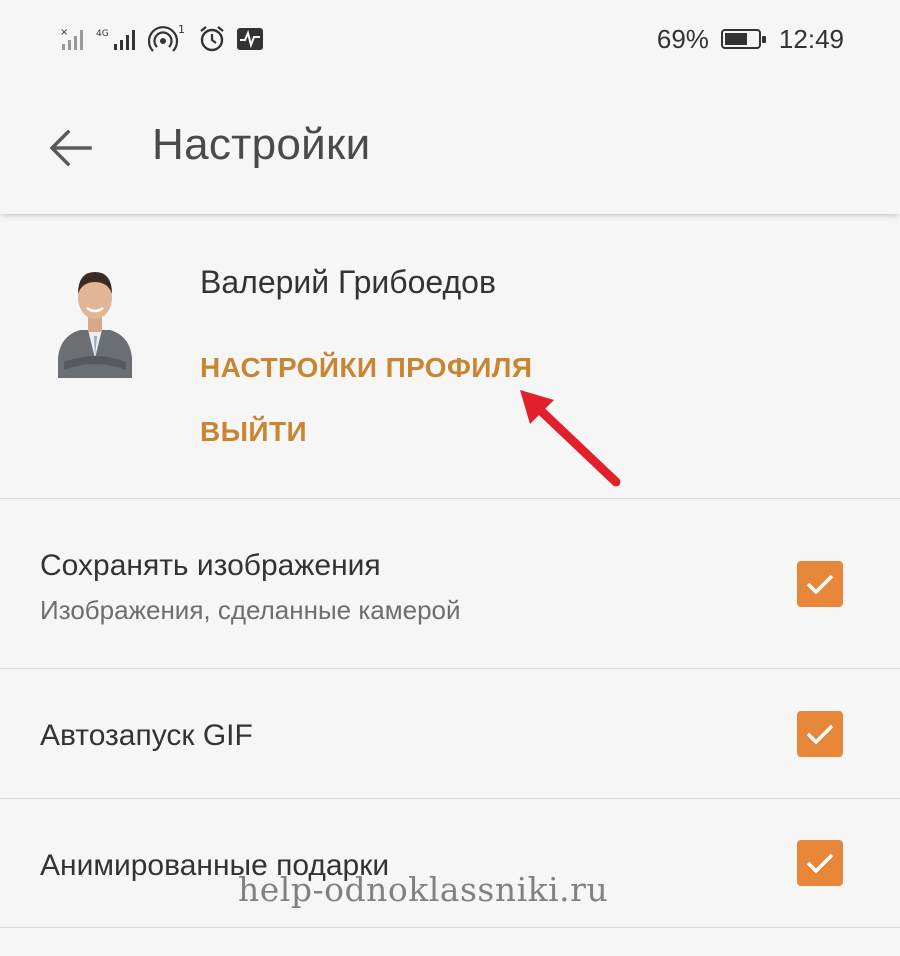  I want to click on app-bar: Настройки, so click(450, 147).